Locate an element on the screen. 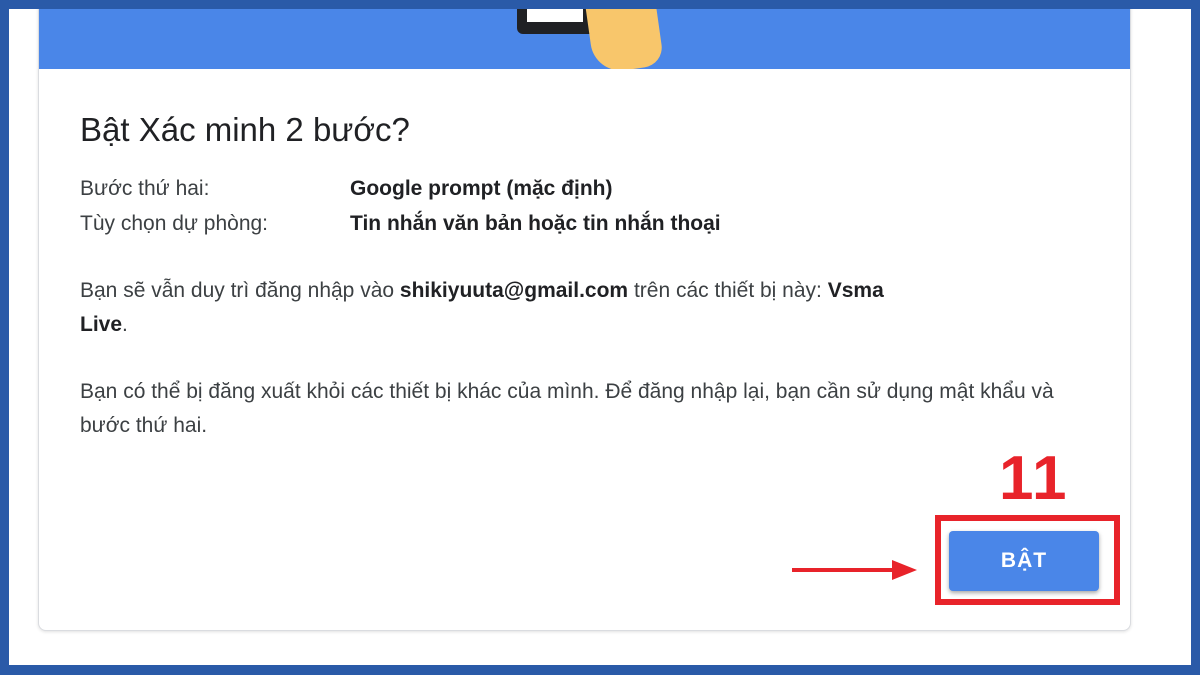 The image size is (1200, 675). backup-option-value: Tin nhắn văn bản hoặc tin nhắn thoại is located at coordinates (535, 223).